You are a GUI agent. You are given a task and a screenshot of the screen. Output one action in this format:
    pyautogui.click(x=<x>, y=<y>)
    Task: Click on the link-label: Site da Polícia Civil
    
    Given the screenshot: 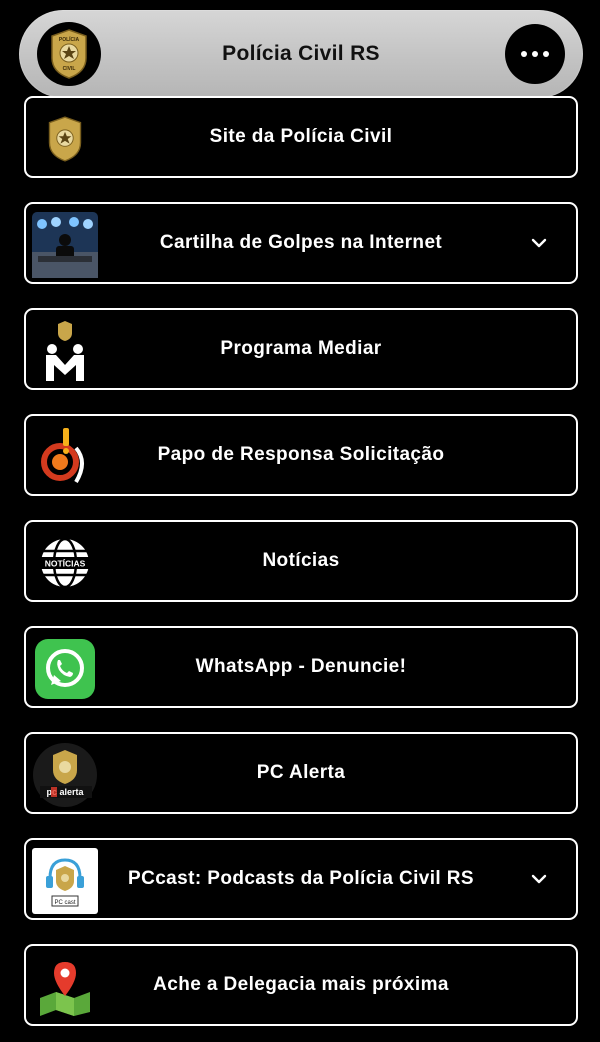 What is the action you would take?
    pyautogui.click(x=301, y=136)
    